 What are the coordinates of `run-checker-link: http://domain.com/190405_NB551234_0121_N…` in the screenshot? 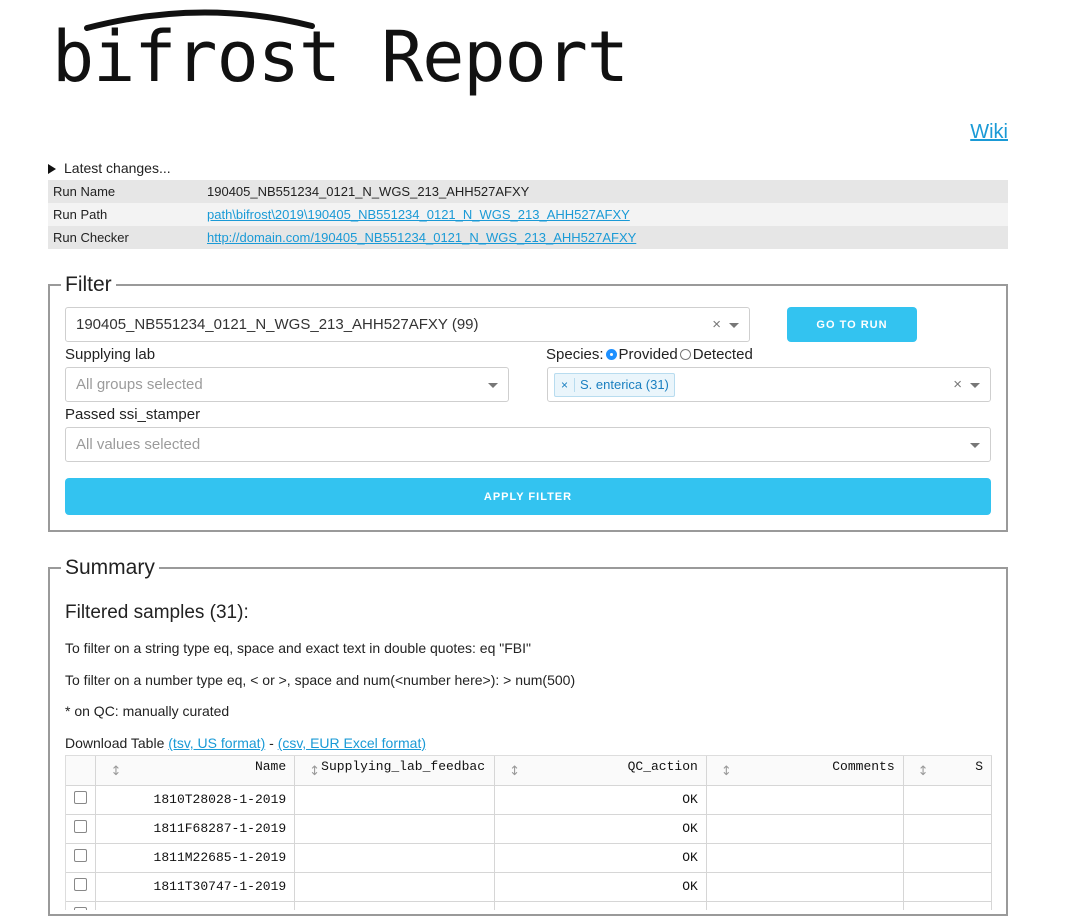 It's located at (421, 237).